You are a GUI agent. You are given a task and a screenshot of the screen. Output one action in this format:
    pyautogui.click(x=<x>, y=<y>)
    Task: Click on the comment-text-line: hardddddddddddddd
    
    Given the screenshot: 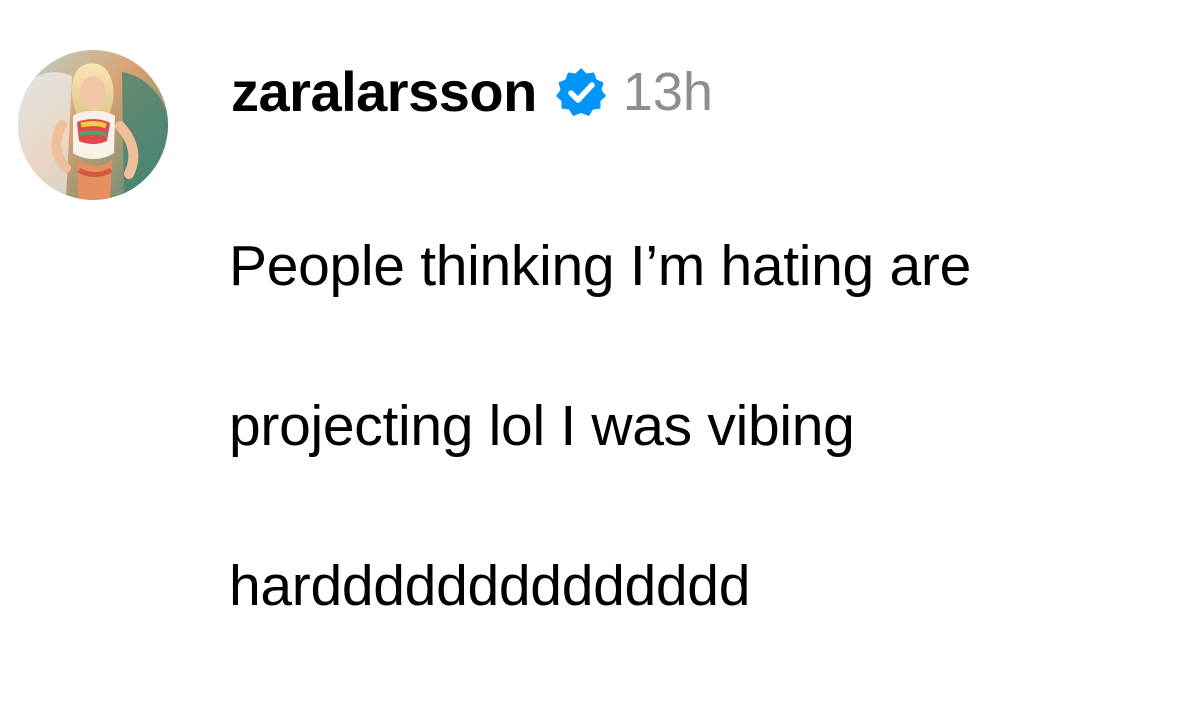 What is the action you would take?
    pyautogui.click(x=490, y=586)
    